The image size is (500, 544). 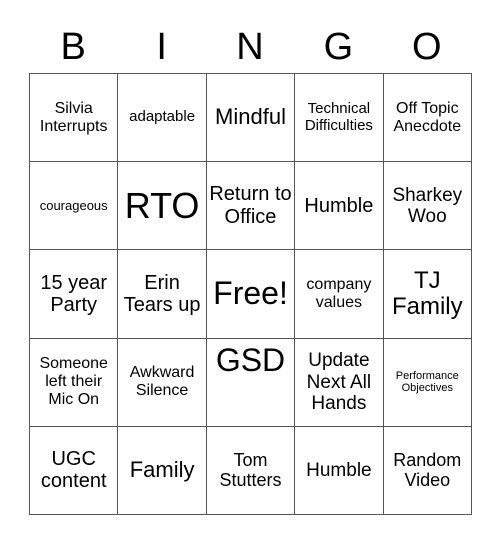 I want to click on bingo-cell: UGC content, so click(x=74, y=470).